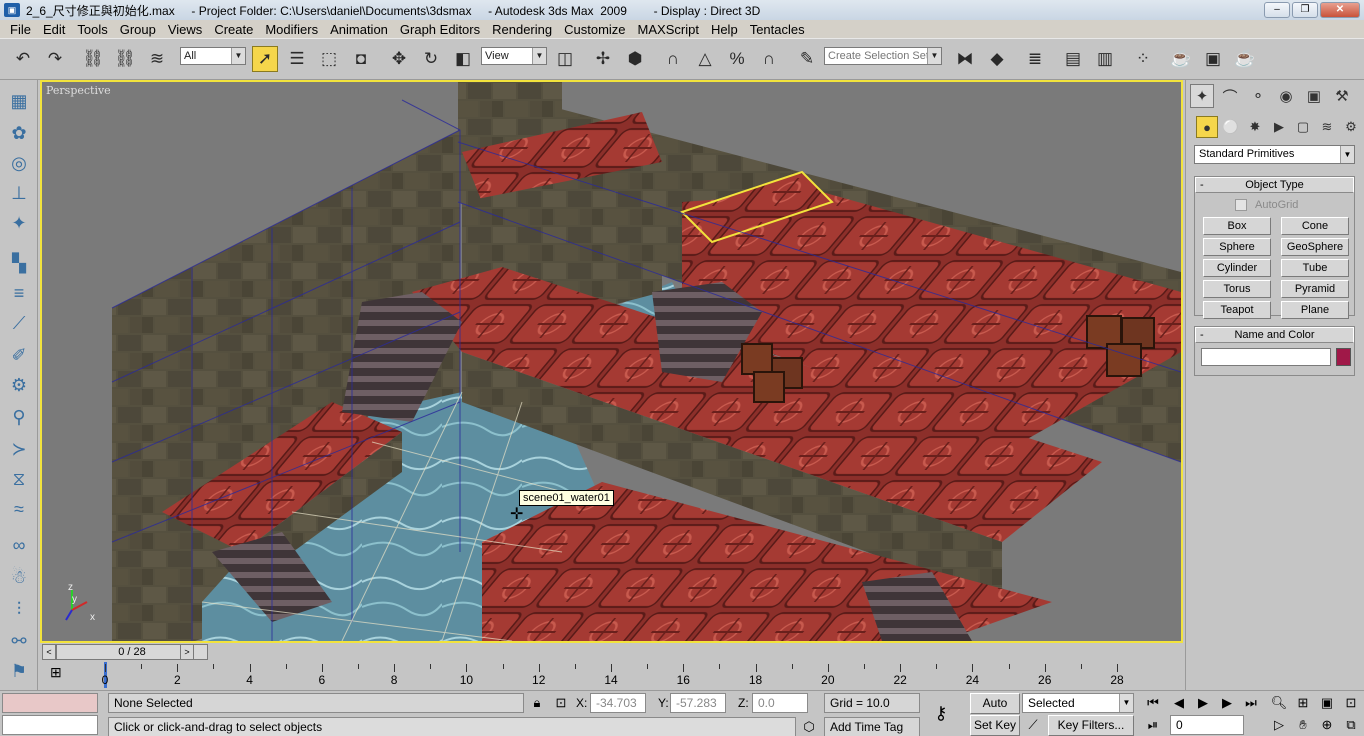  Describe the element at coordinates (359, 29) in the screenshot. I see `menu-animation: Animation` at that location.